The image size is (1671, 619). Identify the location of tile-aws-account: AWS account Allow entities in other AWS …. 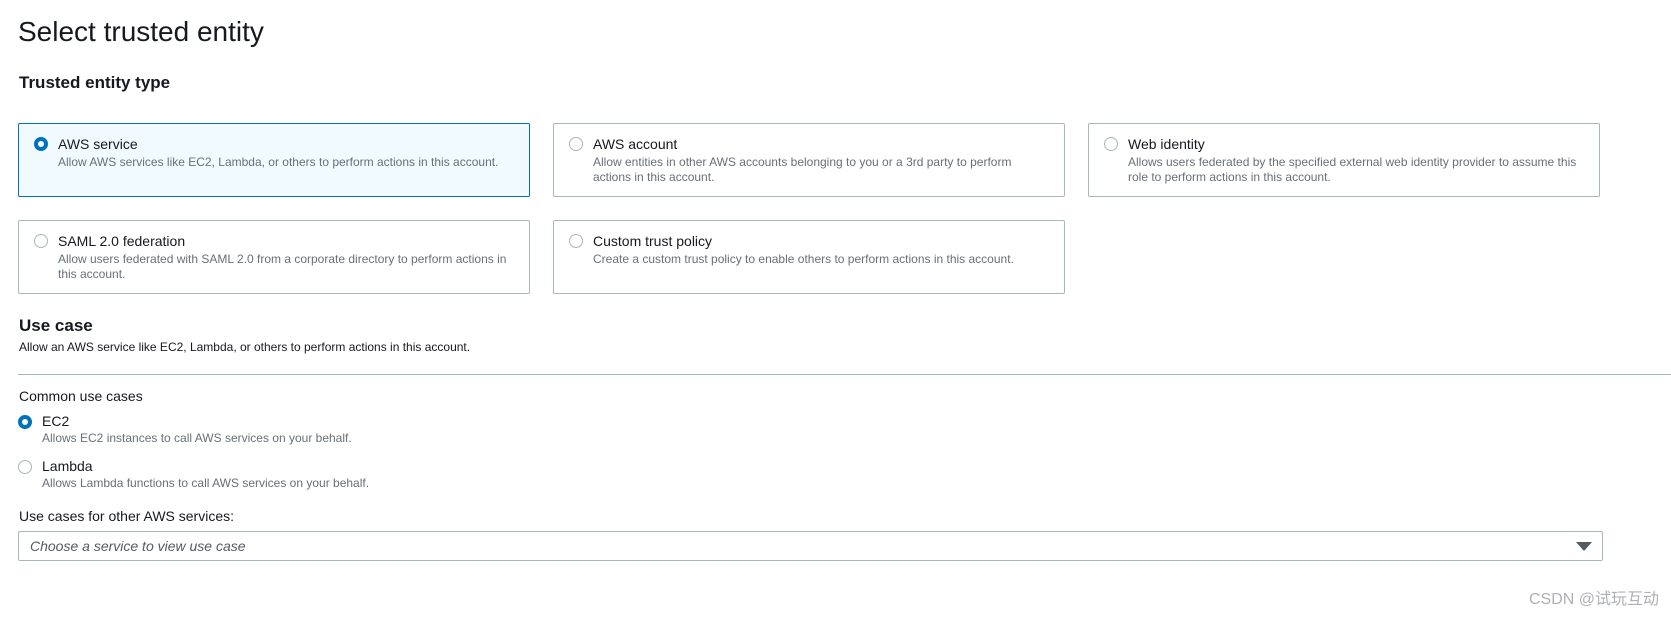
(809, 160).